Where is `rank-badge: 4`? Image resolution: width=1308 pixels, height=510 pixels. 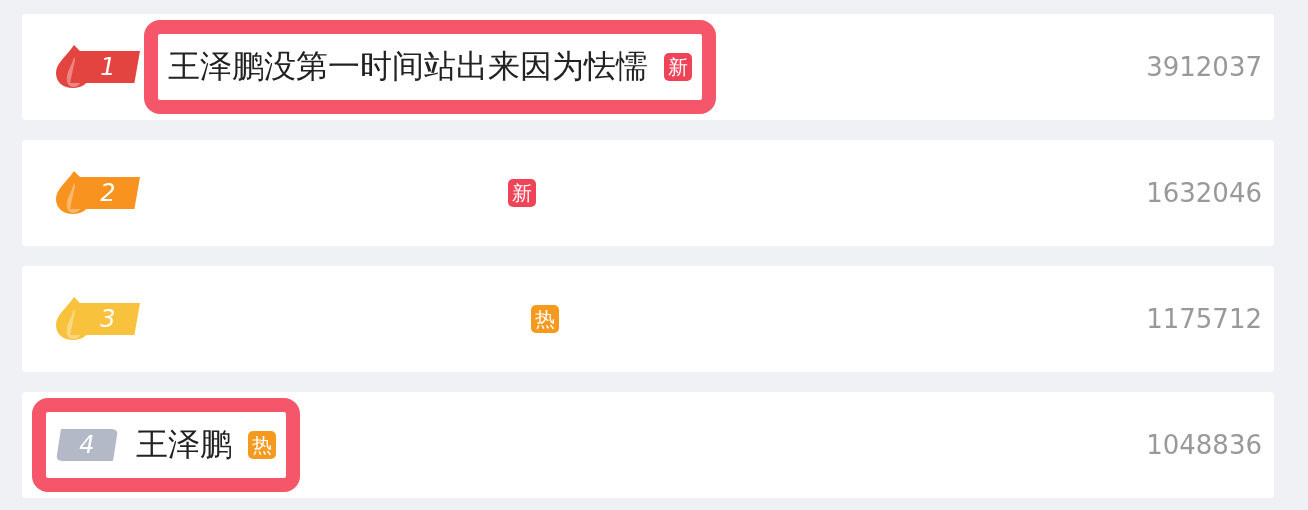 rank-badge: 4 is located at coordinates (87, 445).